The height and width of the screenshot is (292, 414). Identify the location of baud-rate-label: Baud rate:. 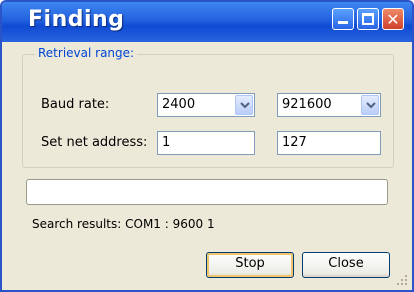
(75, 104).